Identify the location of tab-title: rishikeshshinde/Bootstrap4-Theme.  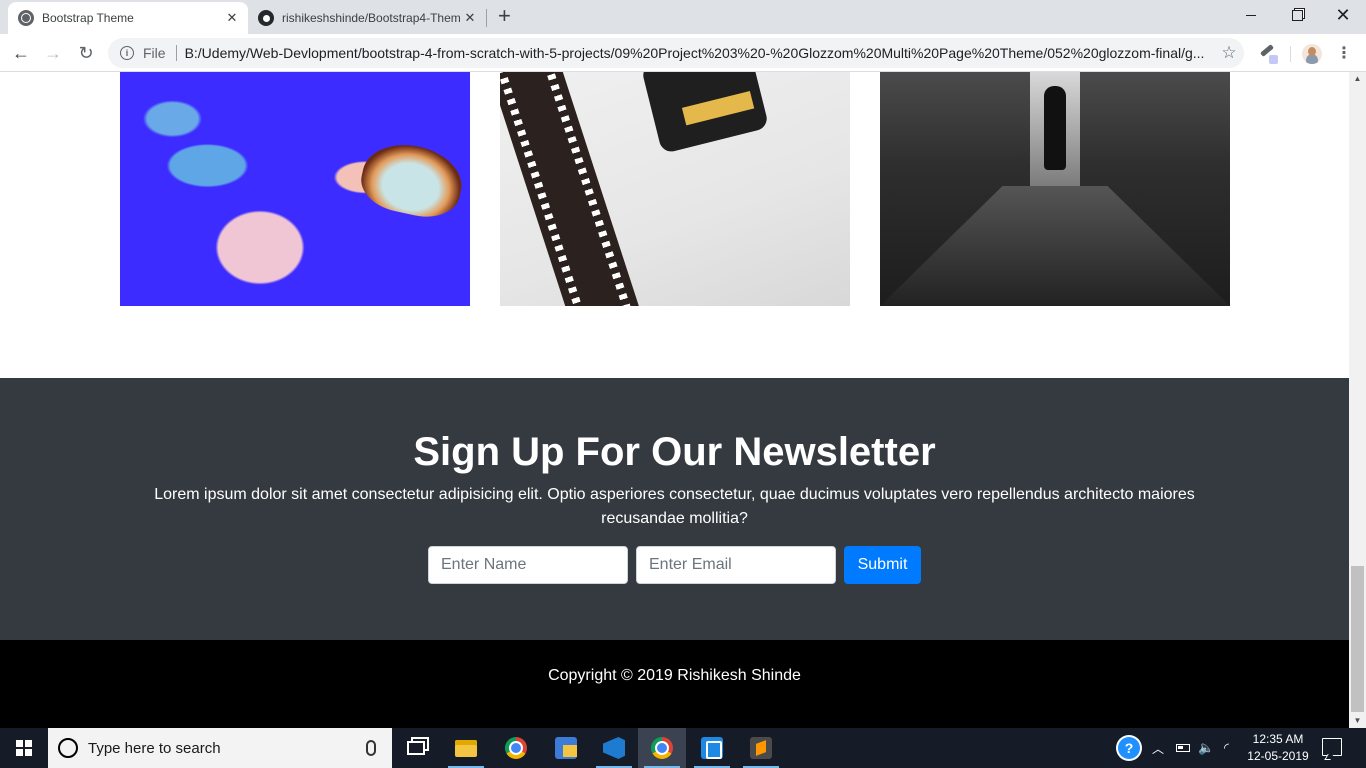
(371, 18).